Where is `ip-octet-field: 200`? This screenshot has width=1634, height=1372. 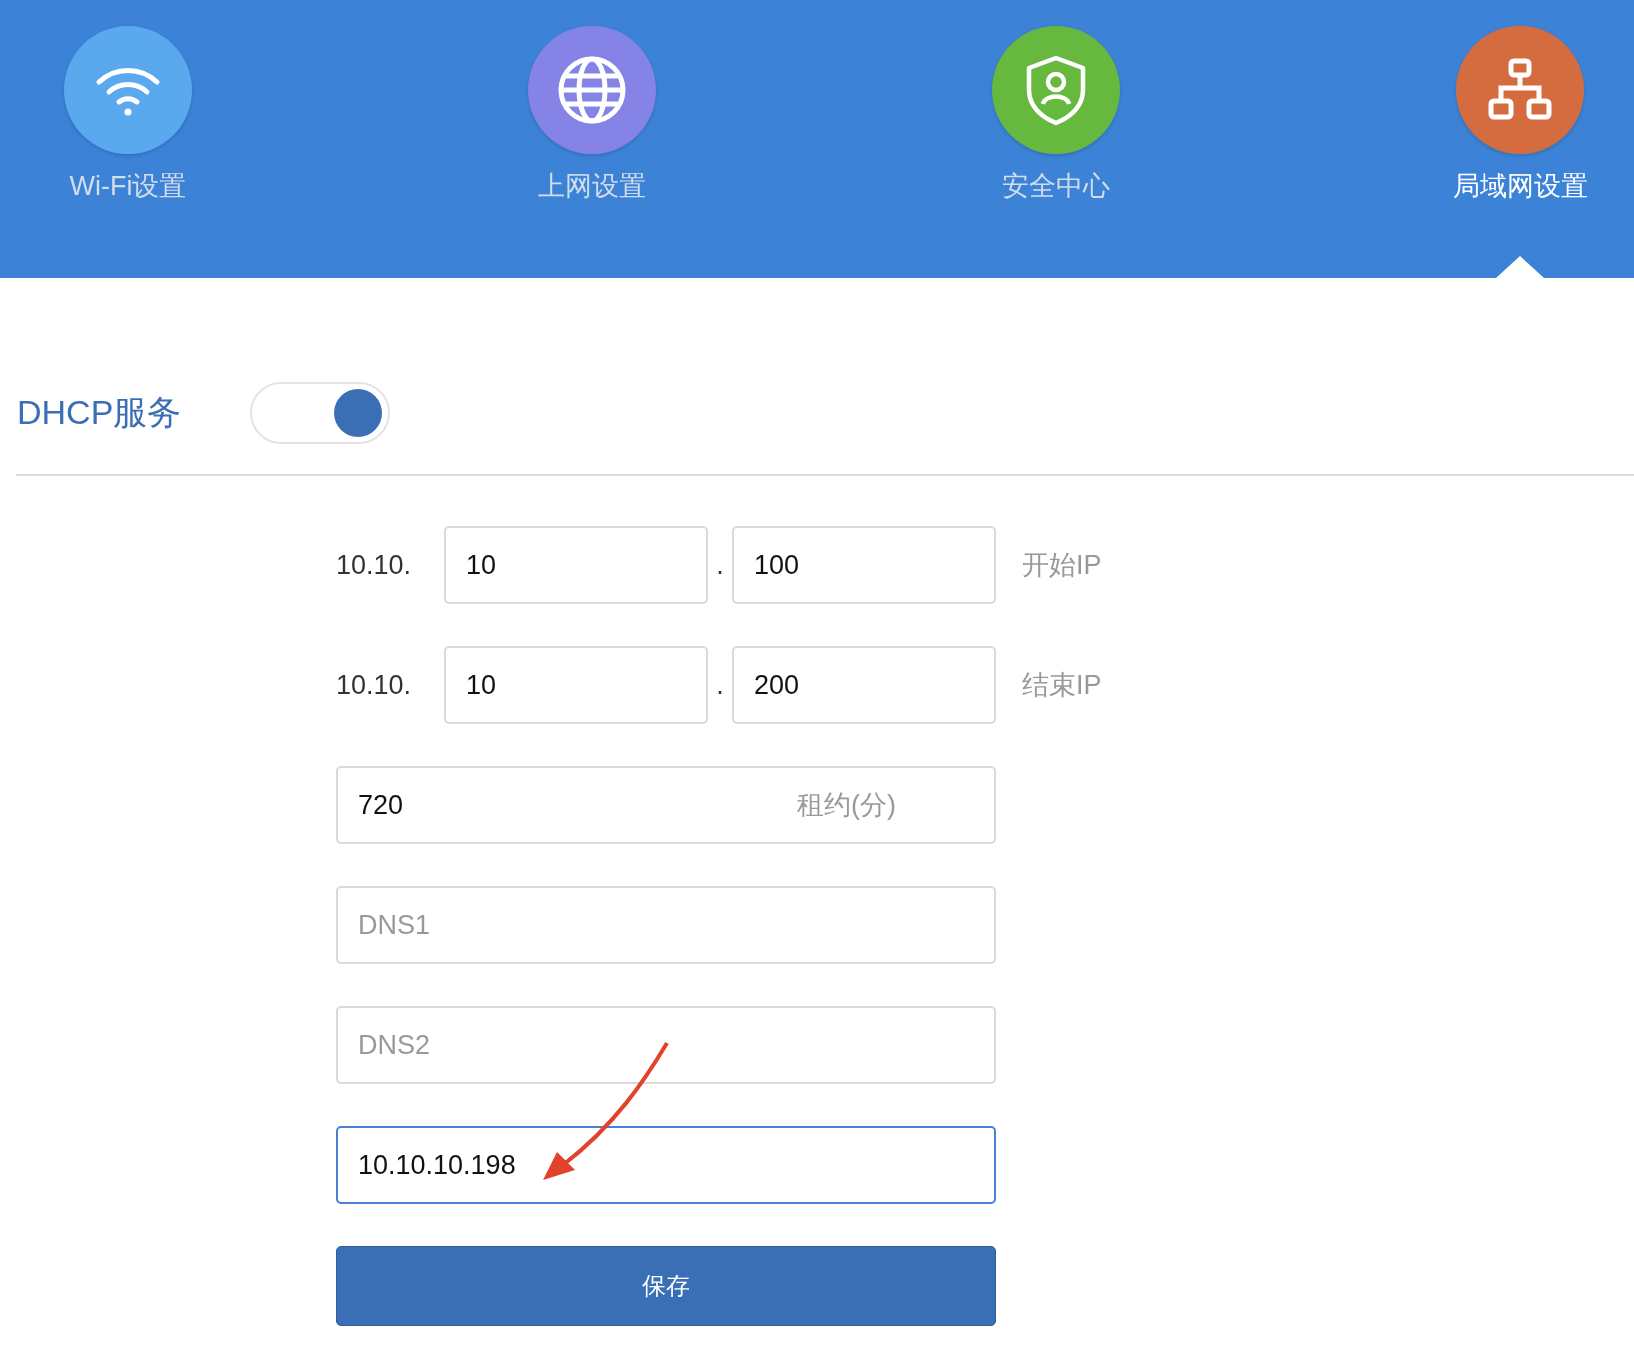 ip-octet-field: 200 is located at coordinates (864, 685).